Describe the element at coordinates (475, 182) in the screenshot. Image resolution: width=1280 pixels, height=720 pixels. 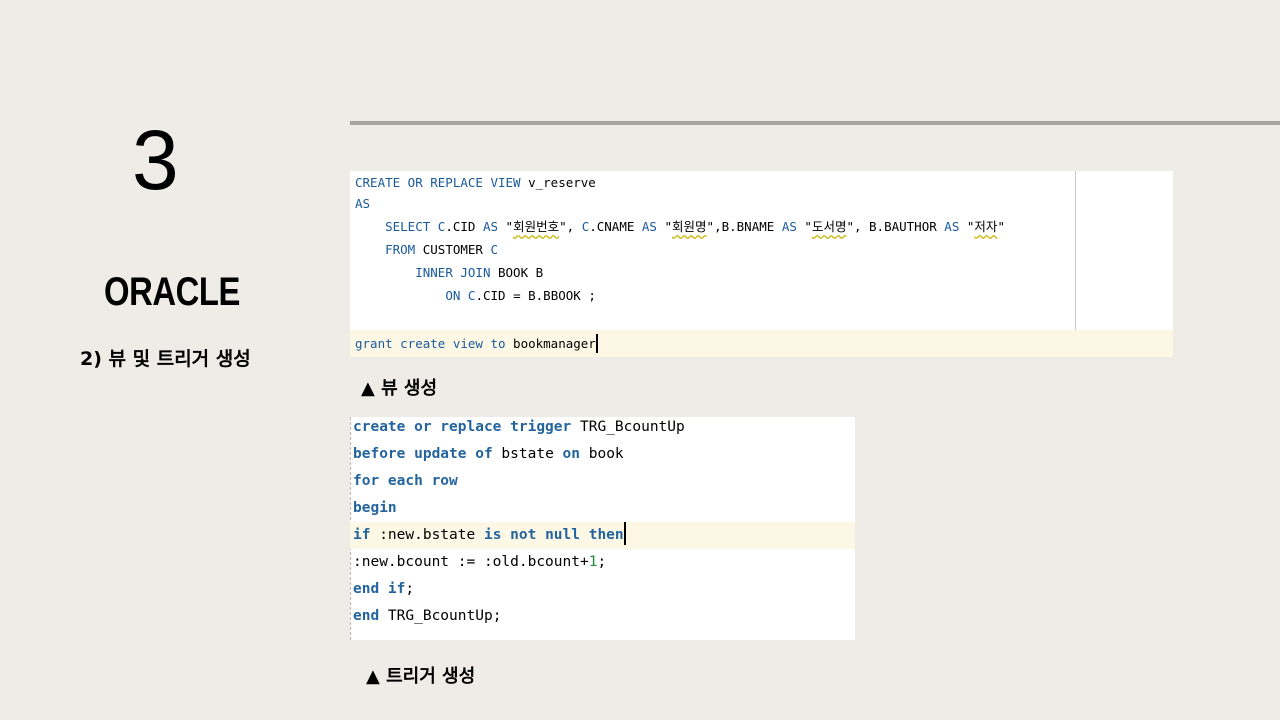
I see `code-line: CREATE OR REPLACE VIEW v_reserve` at that location.